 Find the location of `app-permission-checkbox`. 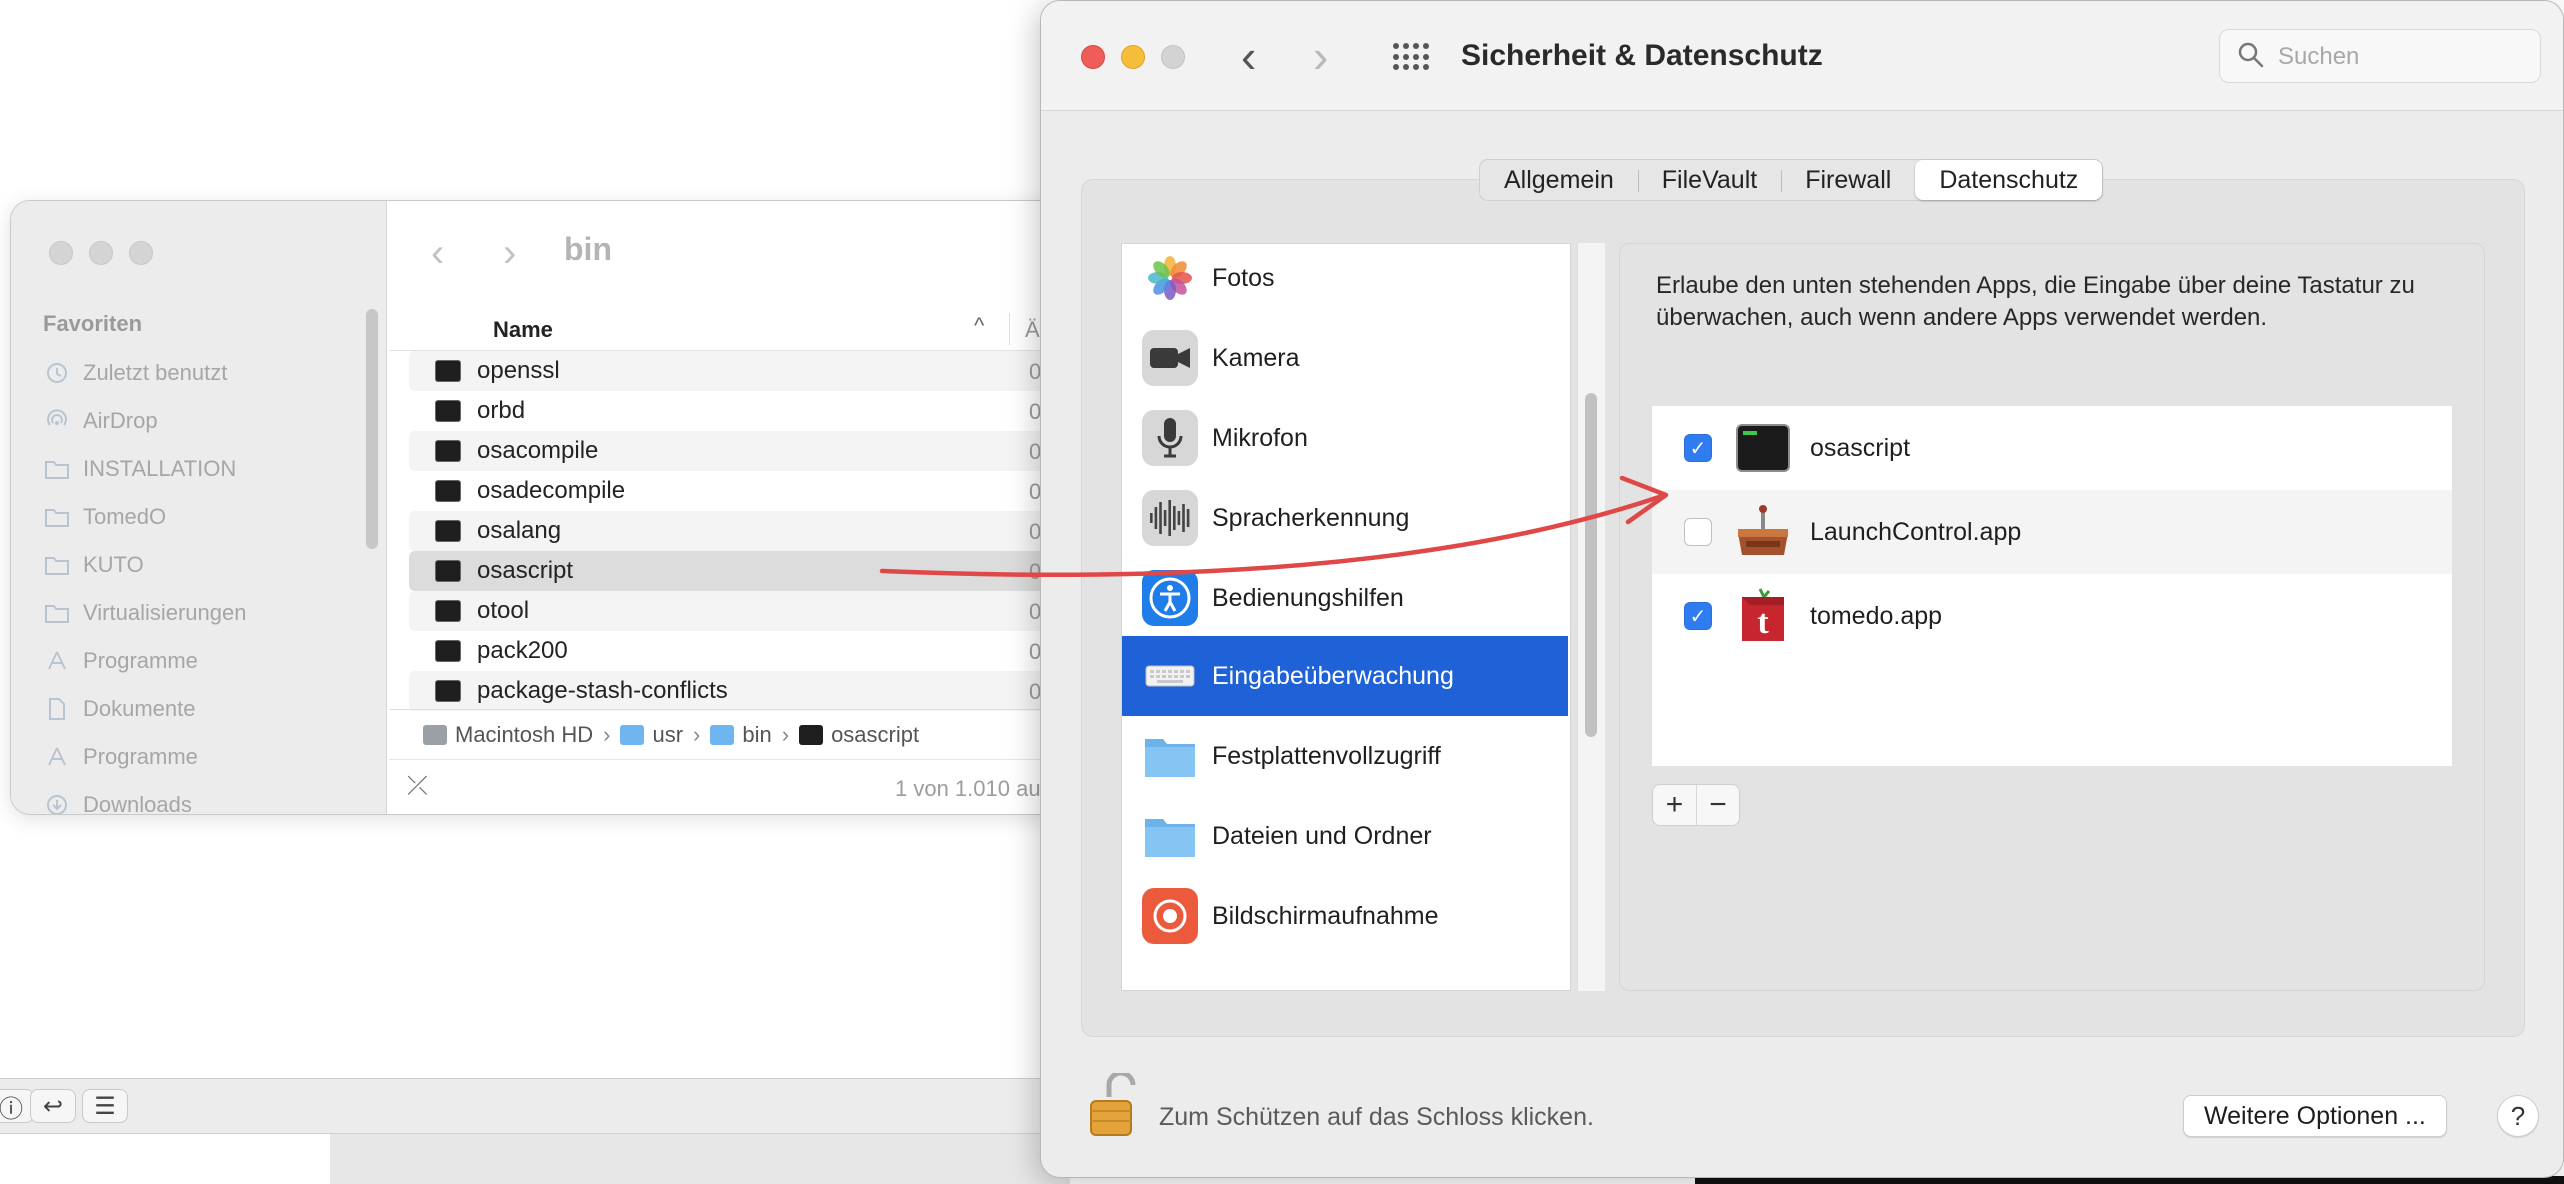

app-permission-checkbox is located at coordinates (1698, 532).